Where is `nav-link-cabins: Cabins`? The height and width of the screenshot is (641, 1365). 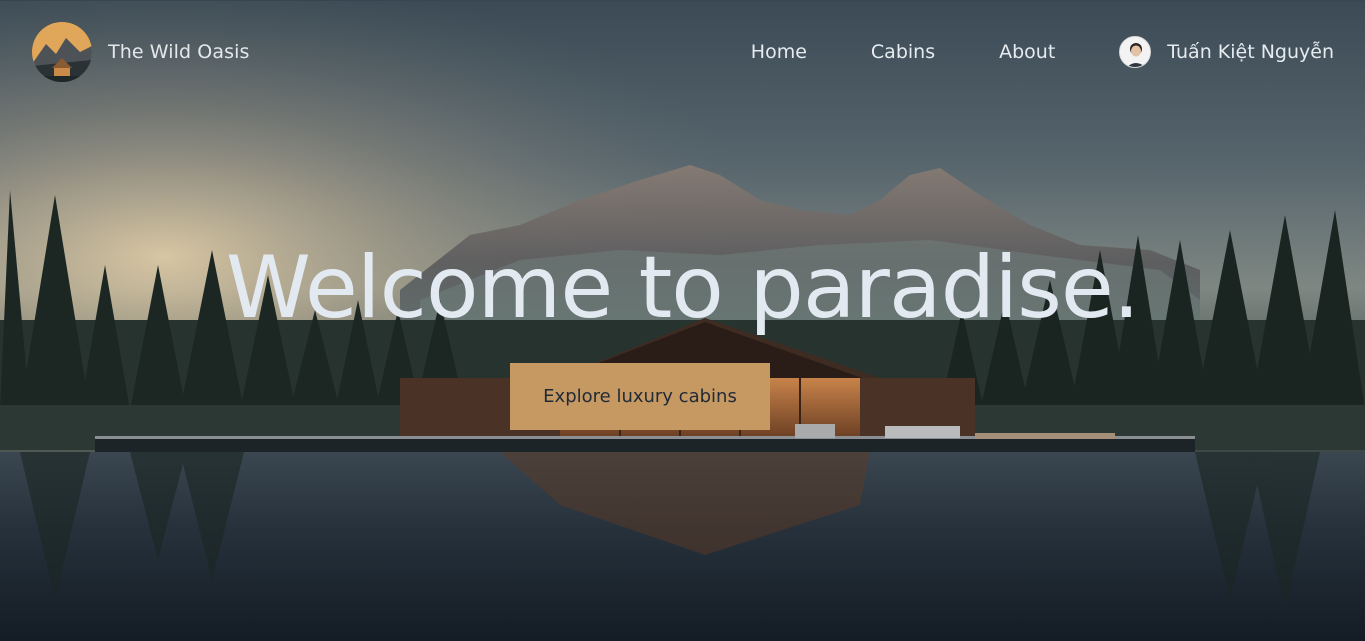 nav-link-cabins: Cabins is located at coordinates (903, 52).